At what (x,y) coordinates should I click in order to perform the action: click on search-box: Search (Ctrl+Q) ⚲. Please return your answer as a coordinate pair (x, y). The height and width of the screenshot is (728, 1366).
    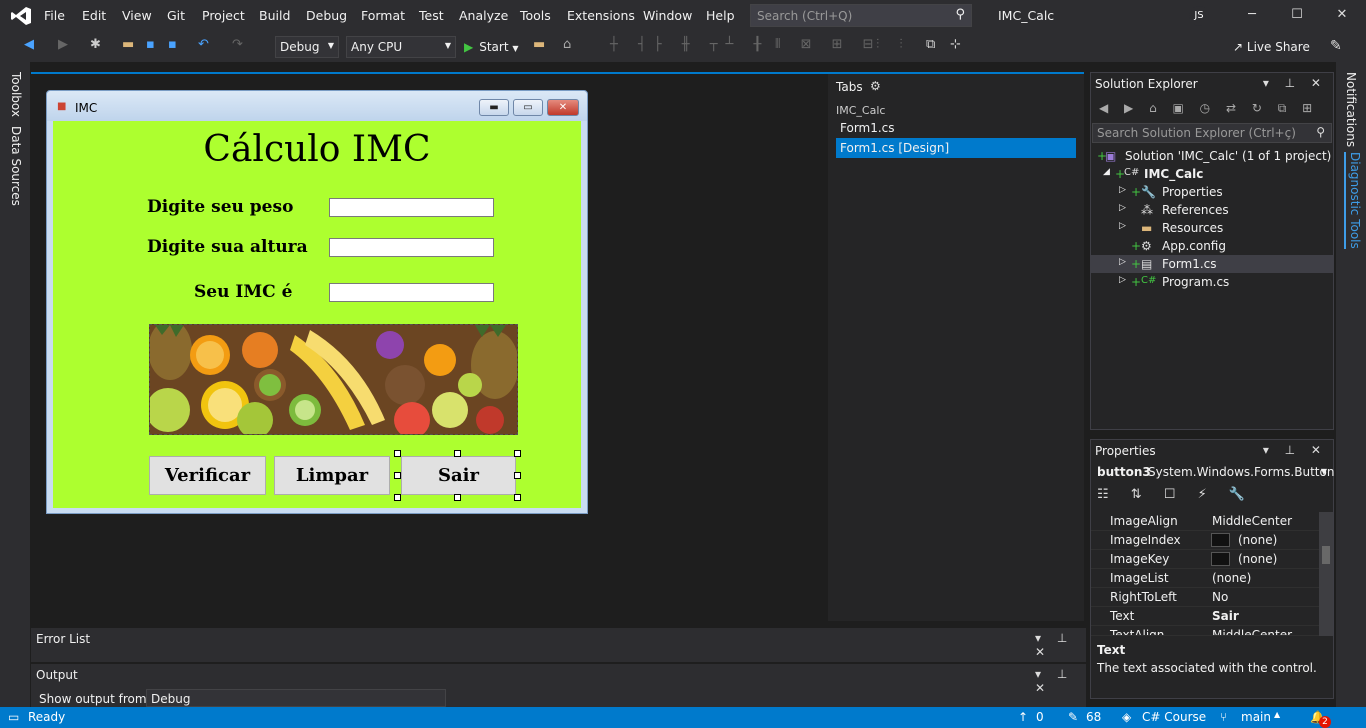
    Looking at the image, I should click on (861, 15).